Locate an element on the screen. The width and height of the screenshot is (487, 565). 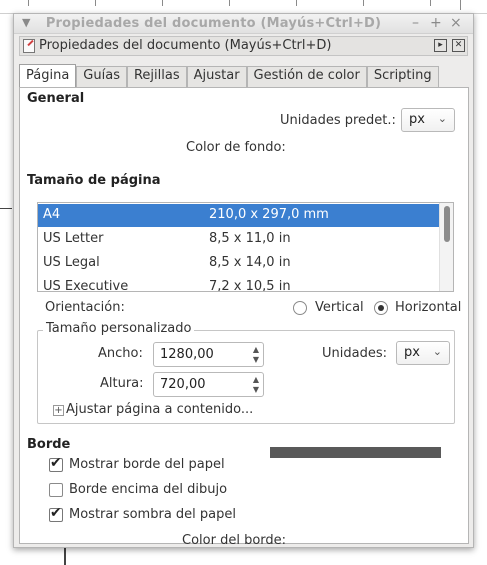
show-shadow-checkbox is located at coordinates (56, 513).